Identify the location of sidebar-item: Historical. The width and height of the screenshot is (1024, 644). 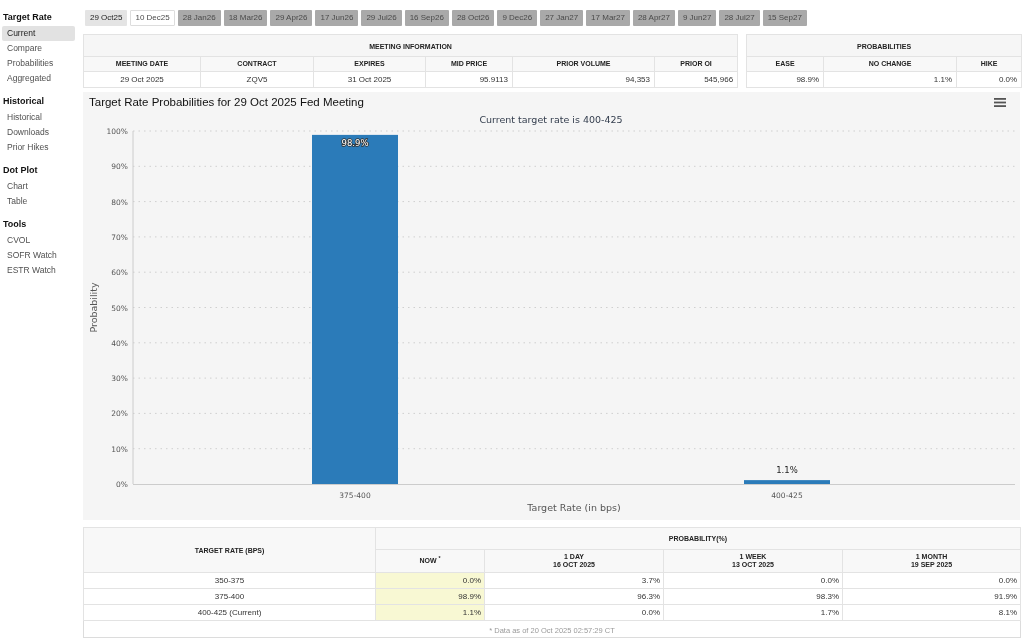
(38, 117).